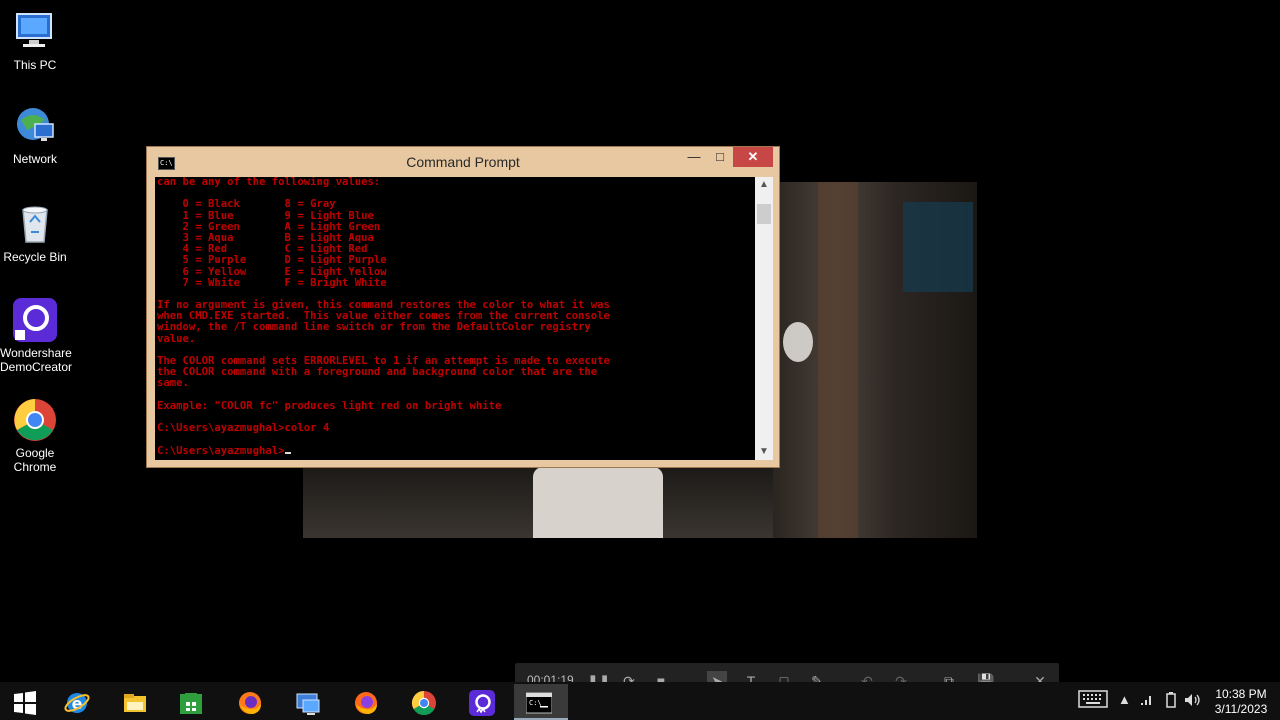 The width and height of the screenshot is (1280, 720). Describe the element at coordinates (753, 157) in the screenshot. I see `close-button: ✕` at that location.